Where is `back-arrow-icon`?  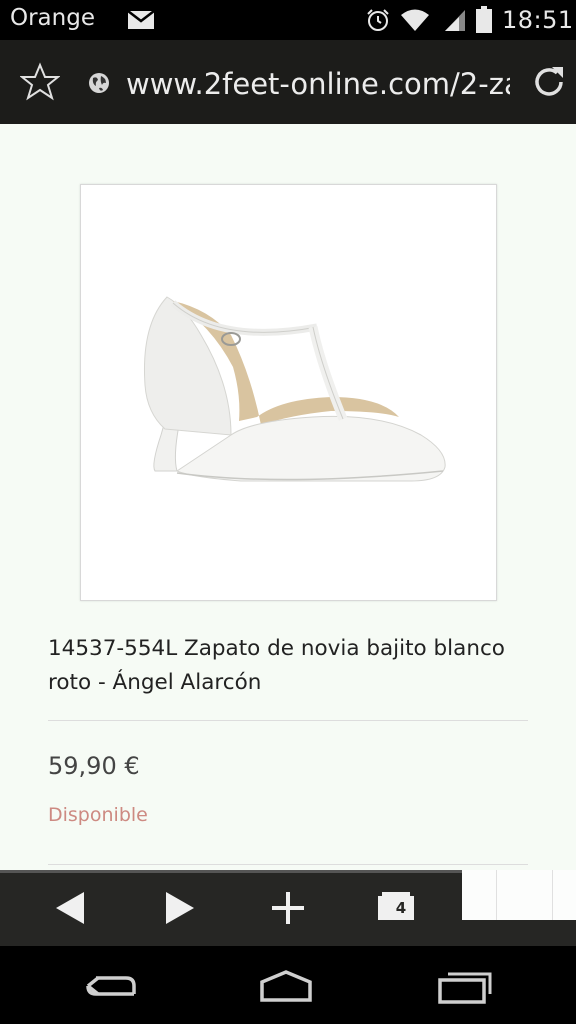 back-arrow-icon is located at coordinates (72, 908).